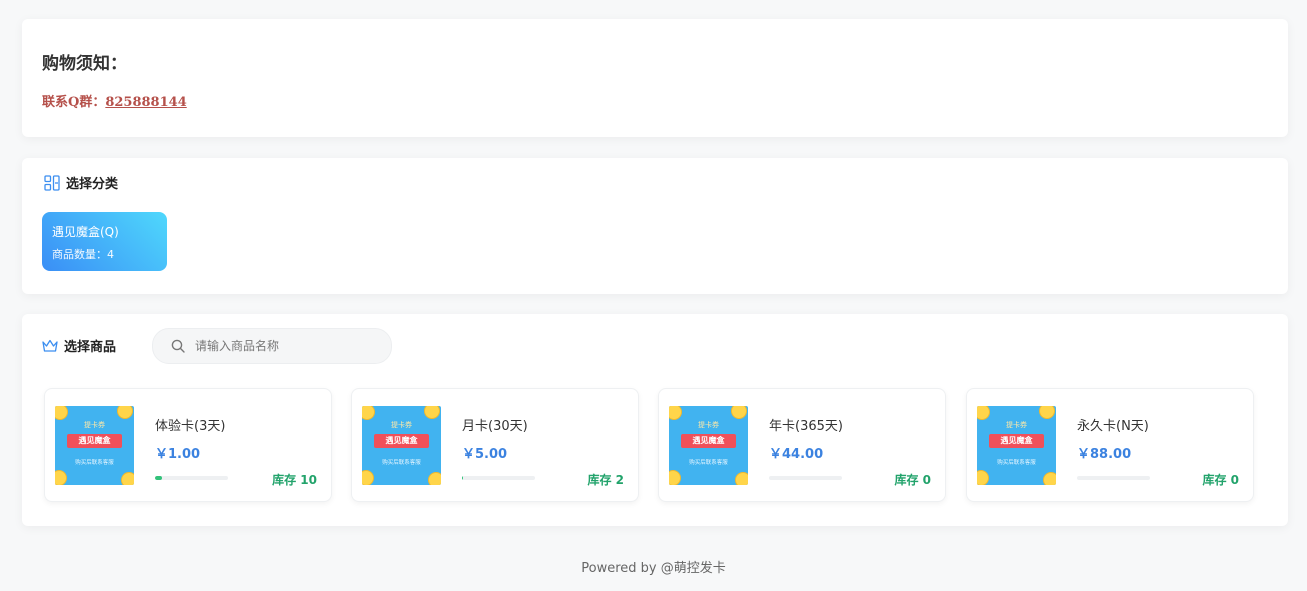 This screenshot has width=1307, height=591. Describe the element at coordinates (90, 347) in the screenshot. I see `goods-title: 选择商品` at that location.